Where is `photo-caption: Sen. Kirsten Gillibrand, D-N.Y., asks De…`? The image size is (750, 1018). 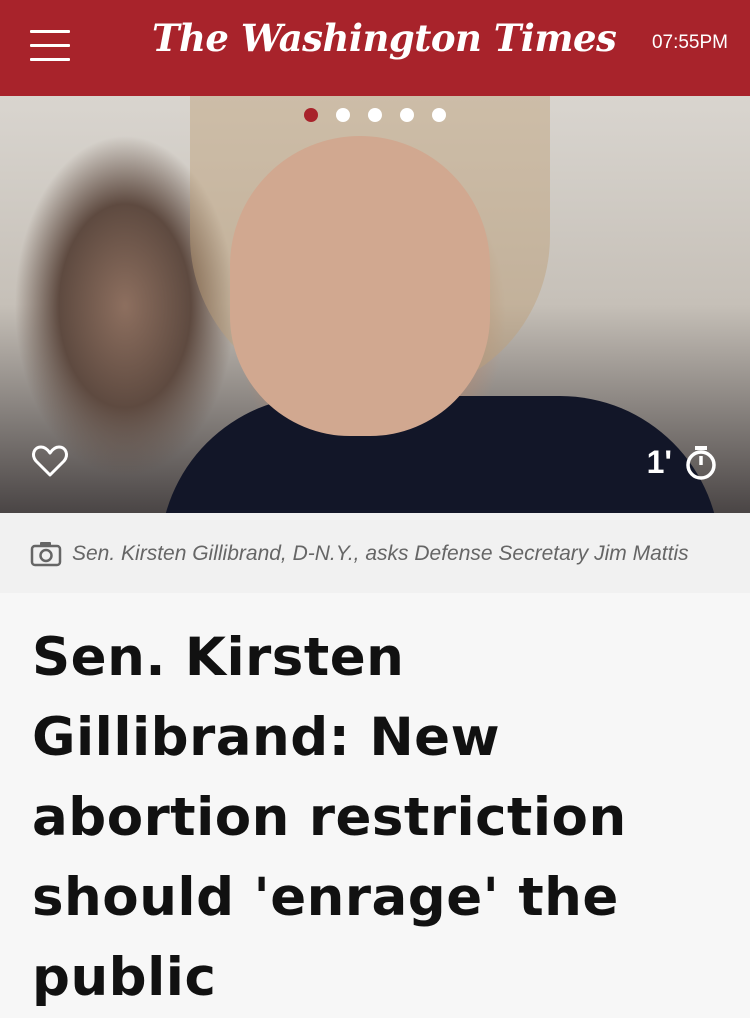 photo-caption: Sen. Kirsten Gillibrand, D-N.Y., asks De… is located at coordinates (375, 553).